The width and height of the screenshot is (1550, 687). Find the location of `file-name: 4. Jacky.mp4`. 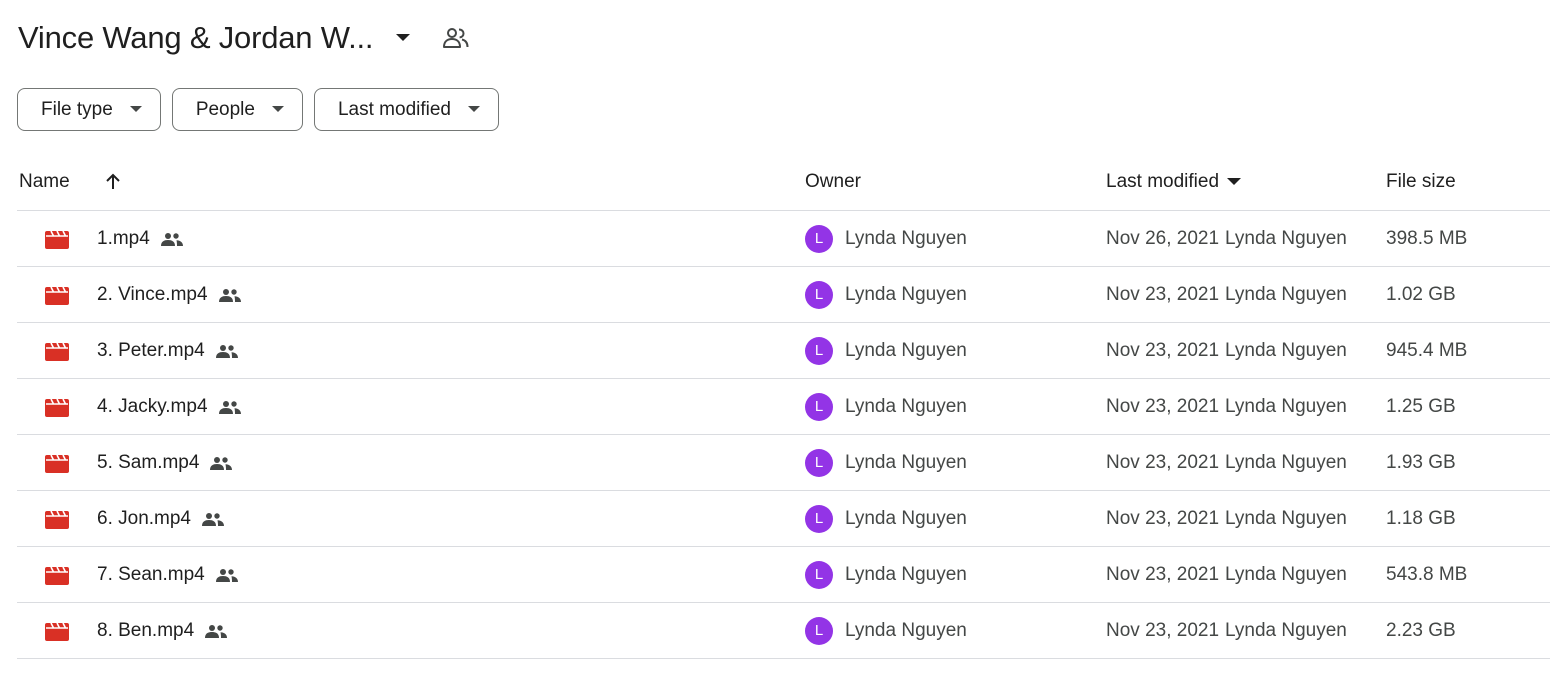

file-name: 4. Jacky.mp4 is located at coordinates (152, 406).